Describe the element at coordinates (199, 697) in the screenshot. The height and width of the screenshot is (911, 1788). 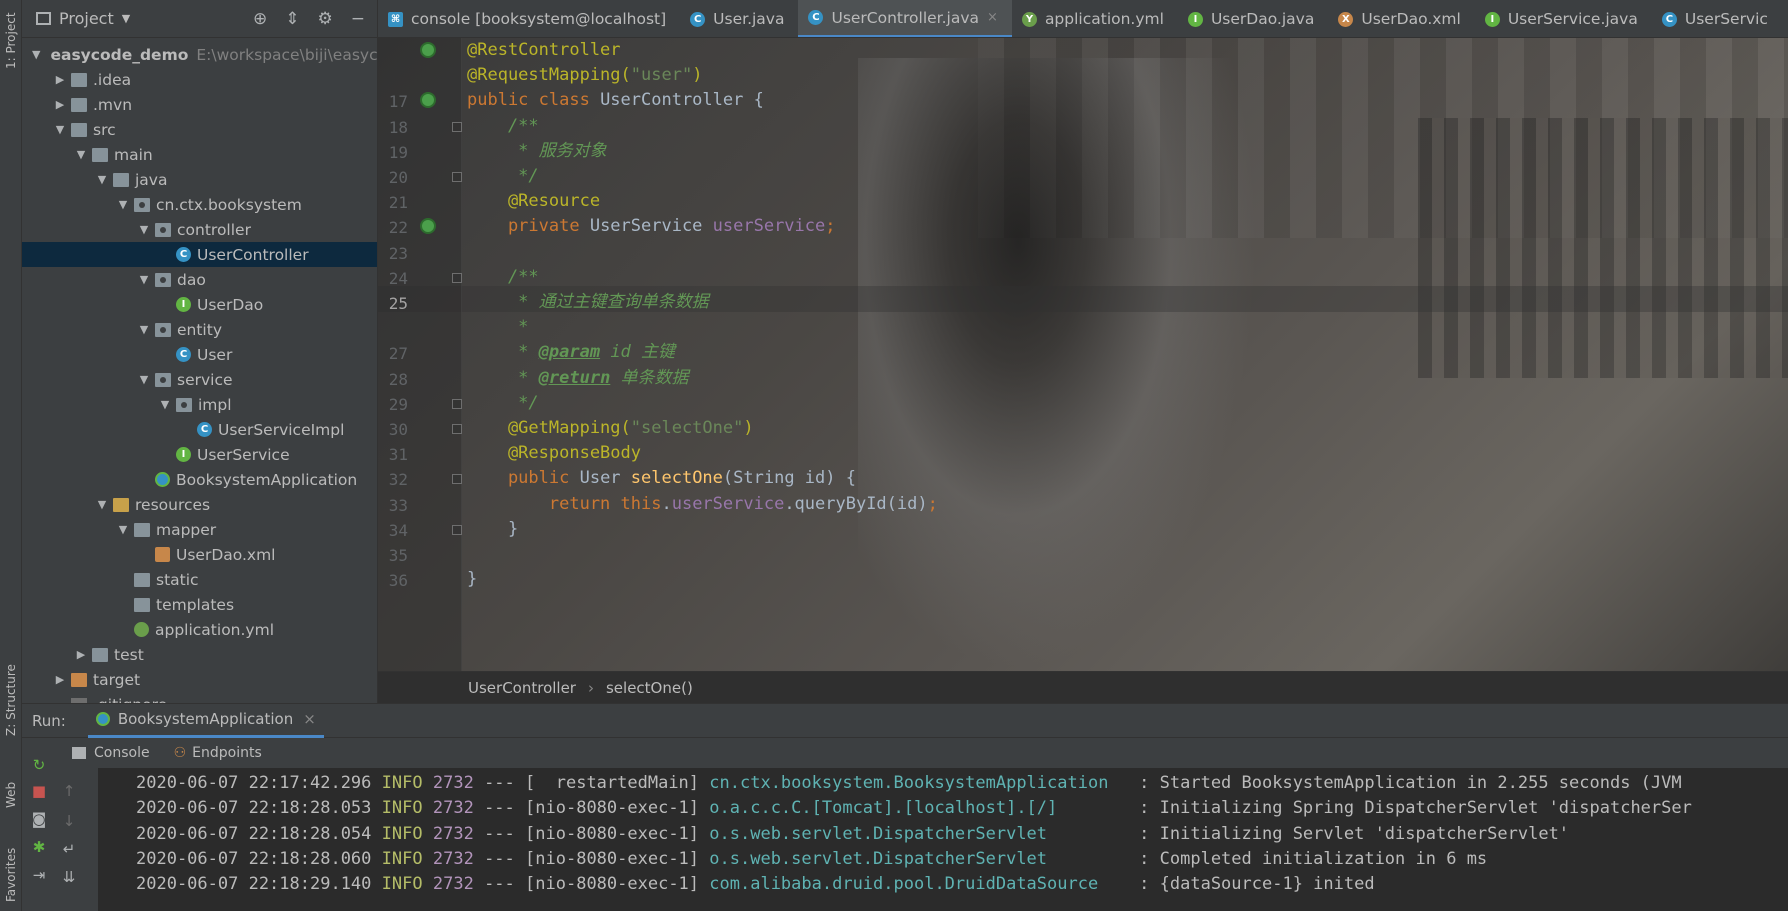
I see `tree-node: .gitignore` at that location.